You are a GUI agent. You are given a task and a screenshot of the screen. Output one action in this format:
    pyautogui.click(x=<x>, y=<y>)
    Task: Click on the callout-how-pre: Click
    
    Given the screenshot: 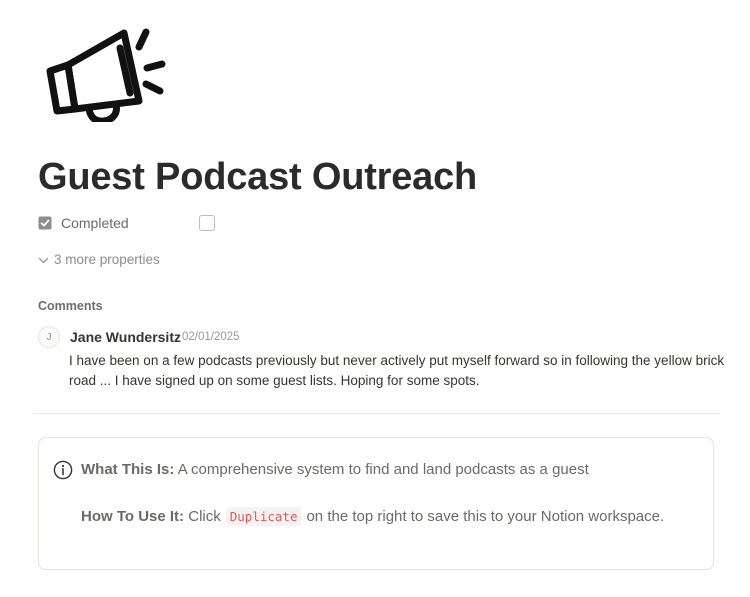 What is the action you would take?
    pyautogui.click(x=204, y=516)
    